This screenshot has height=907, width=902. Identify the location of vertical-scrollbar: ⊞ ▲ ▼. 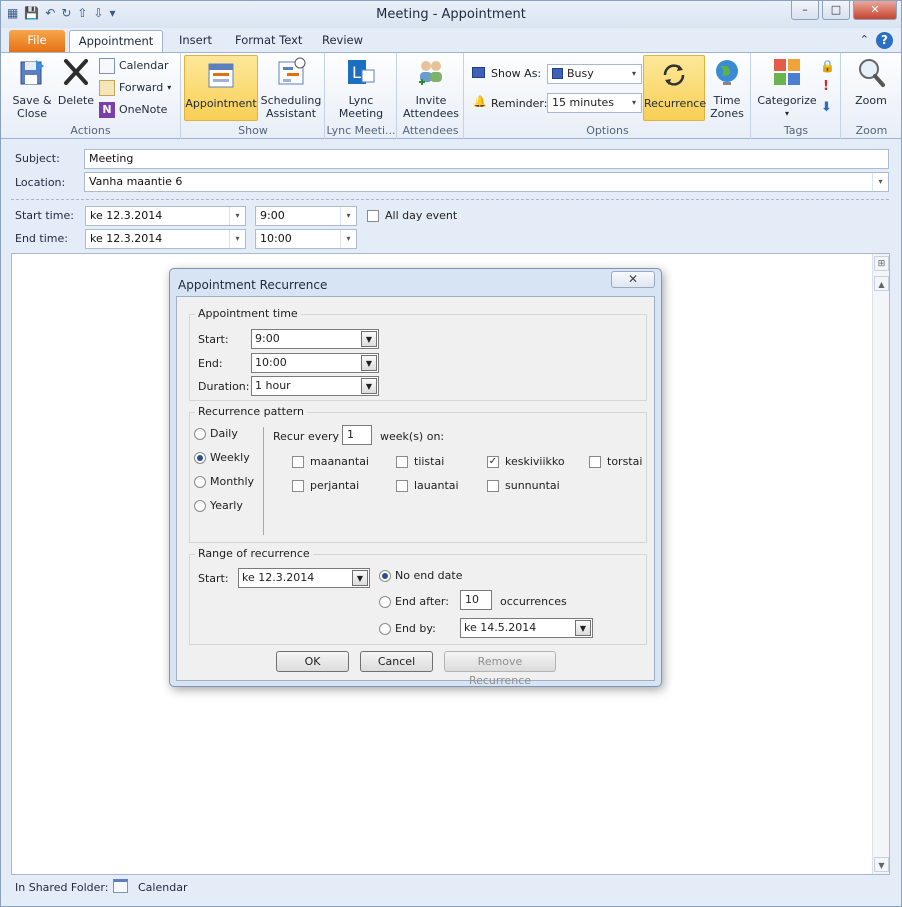
(880, 564).